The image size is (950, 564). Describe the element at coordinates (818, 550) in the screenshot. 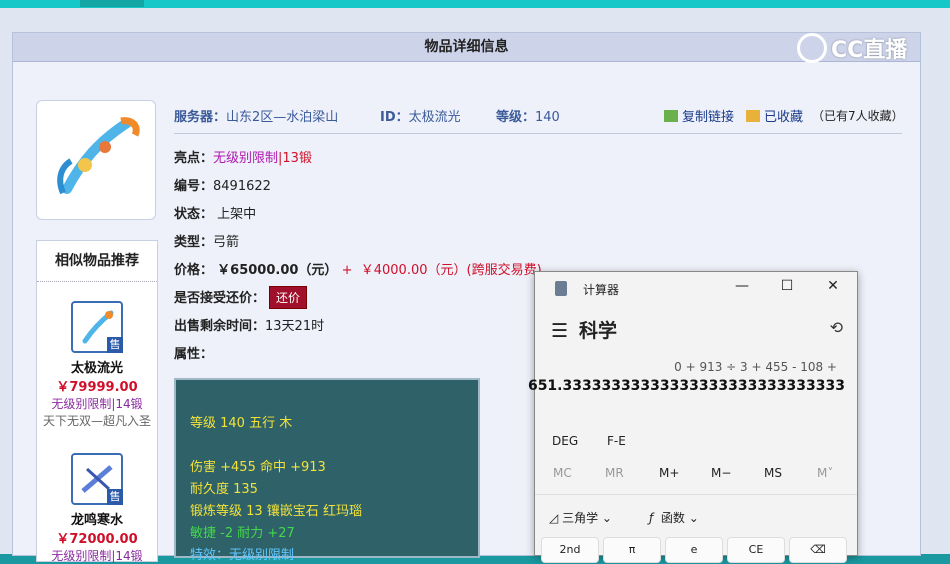

I see `backspace-key: ⌫` at that location.